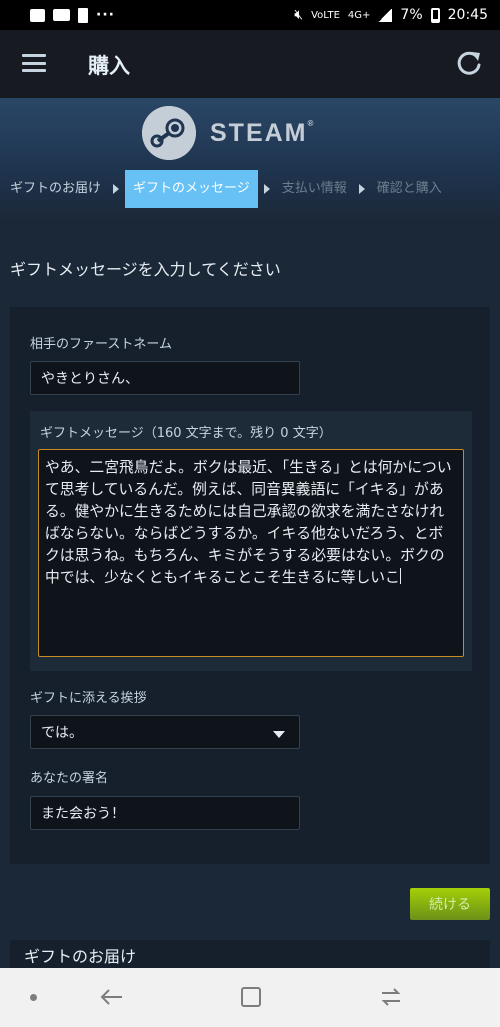 The height and width of the screenshot is (1027, 500). I want to click on checkout-steps: ギフトのお届け ギフトのメッセージ 支払い情報 確認と購入, so click(250, 189).